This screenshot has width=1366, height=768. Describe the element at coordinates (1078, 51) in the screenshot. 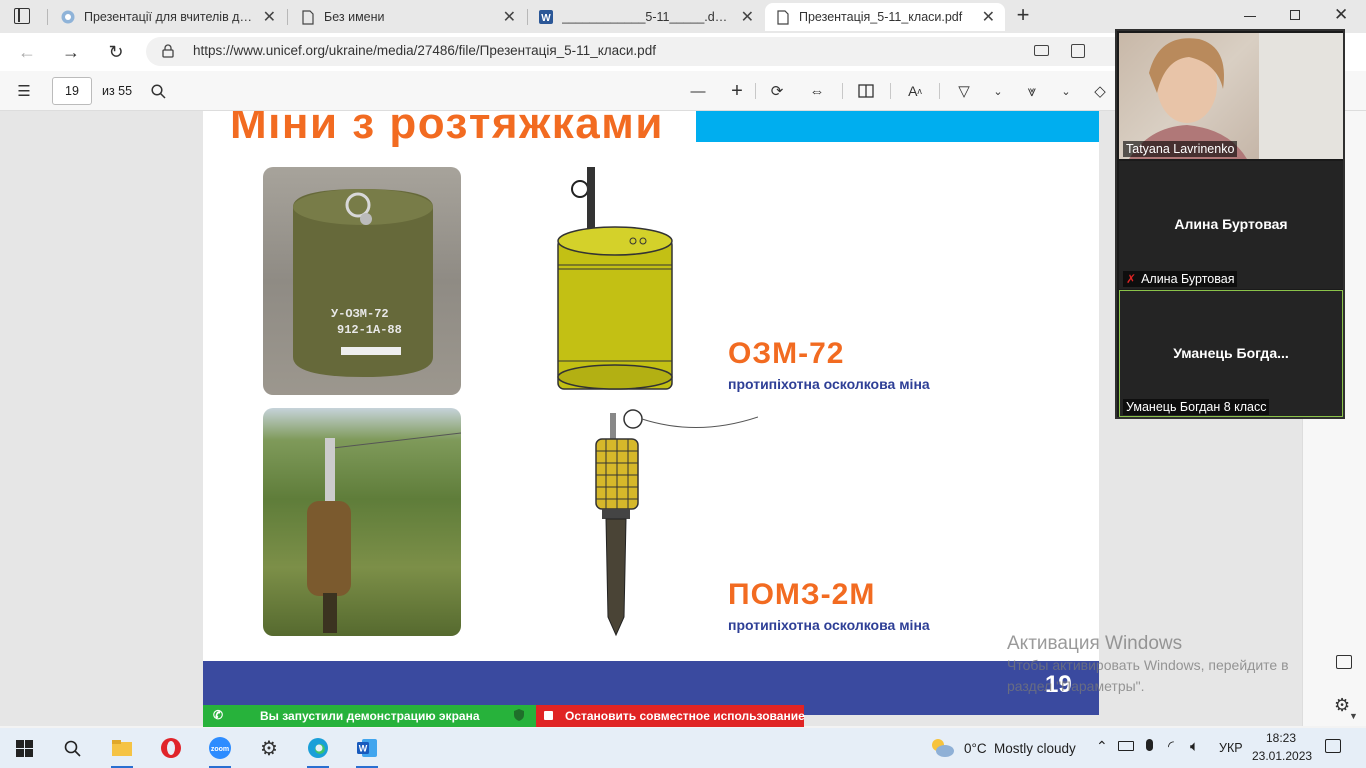

I see `extensions-icon` at that location.